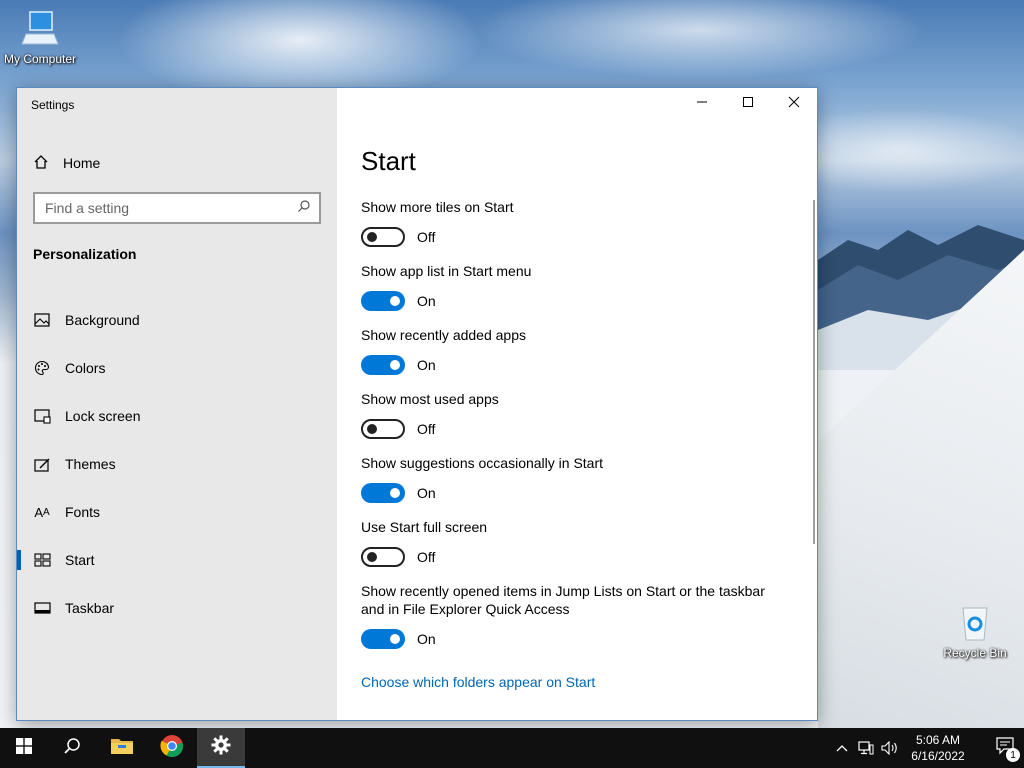 The image size is (1024, 768). Describe the element at coordinates (177, 320) in the screenshot. I see `sidebar-item-background: Background` at that location.